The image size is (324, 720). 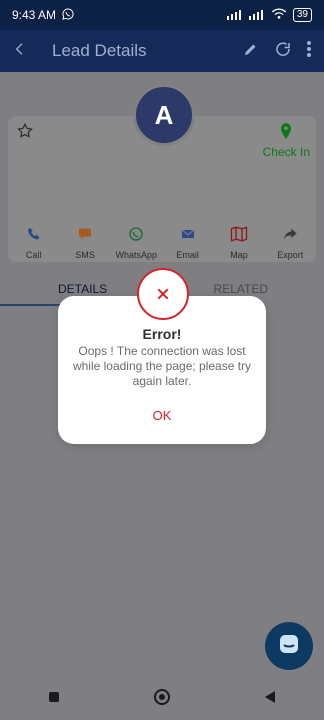 I want to click on edit-icon, so click(x=251, y=51).